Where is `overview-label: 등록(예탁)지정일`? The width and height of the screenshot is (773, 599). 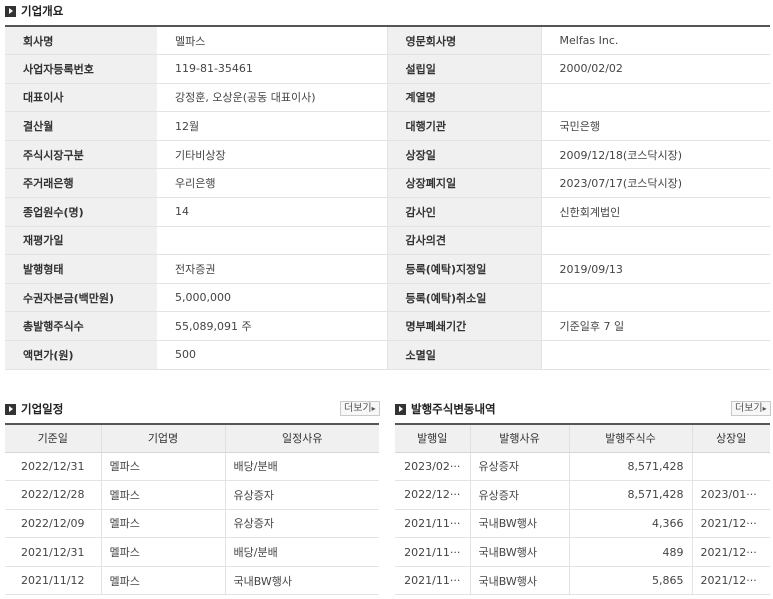
overview-label: 등록(예탁)지정일 is located at coordinates (463, 269).